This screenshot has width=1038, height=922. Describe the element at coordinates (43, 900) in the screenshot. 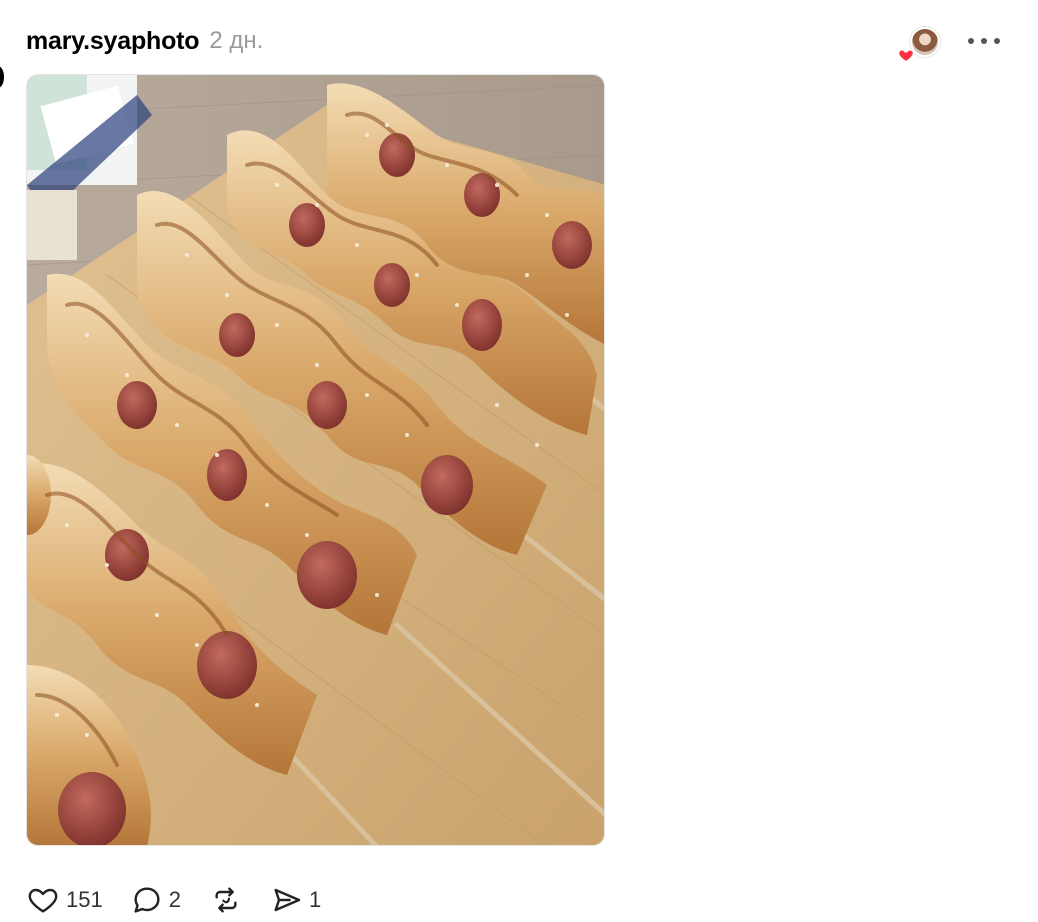

I see `heart-outline-icon` at that location.